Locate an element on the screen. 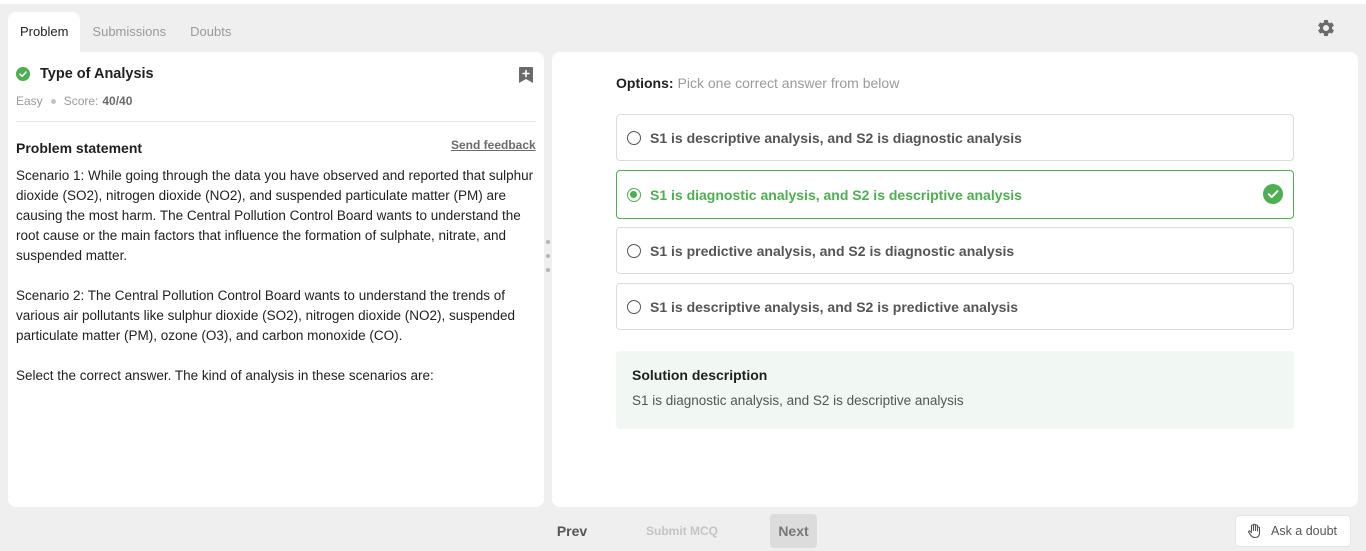 This screenshot has height=551, width=1366. radio-button-selected is located at coordinates (634, 194).